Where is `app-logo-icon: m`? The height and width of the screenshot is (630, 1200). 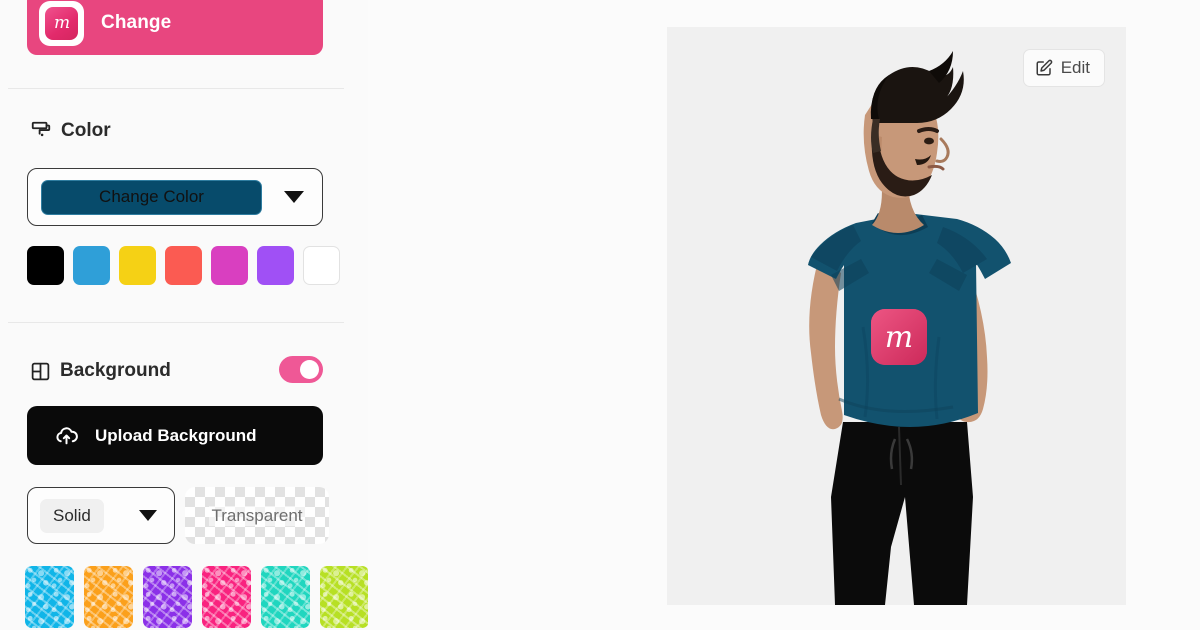 app-logo-icon: m is located at coordinates (61, 23).